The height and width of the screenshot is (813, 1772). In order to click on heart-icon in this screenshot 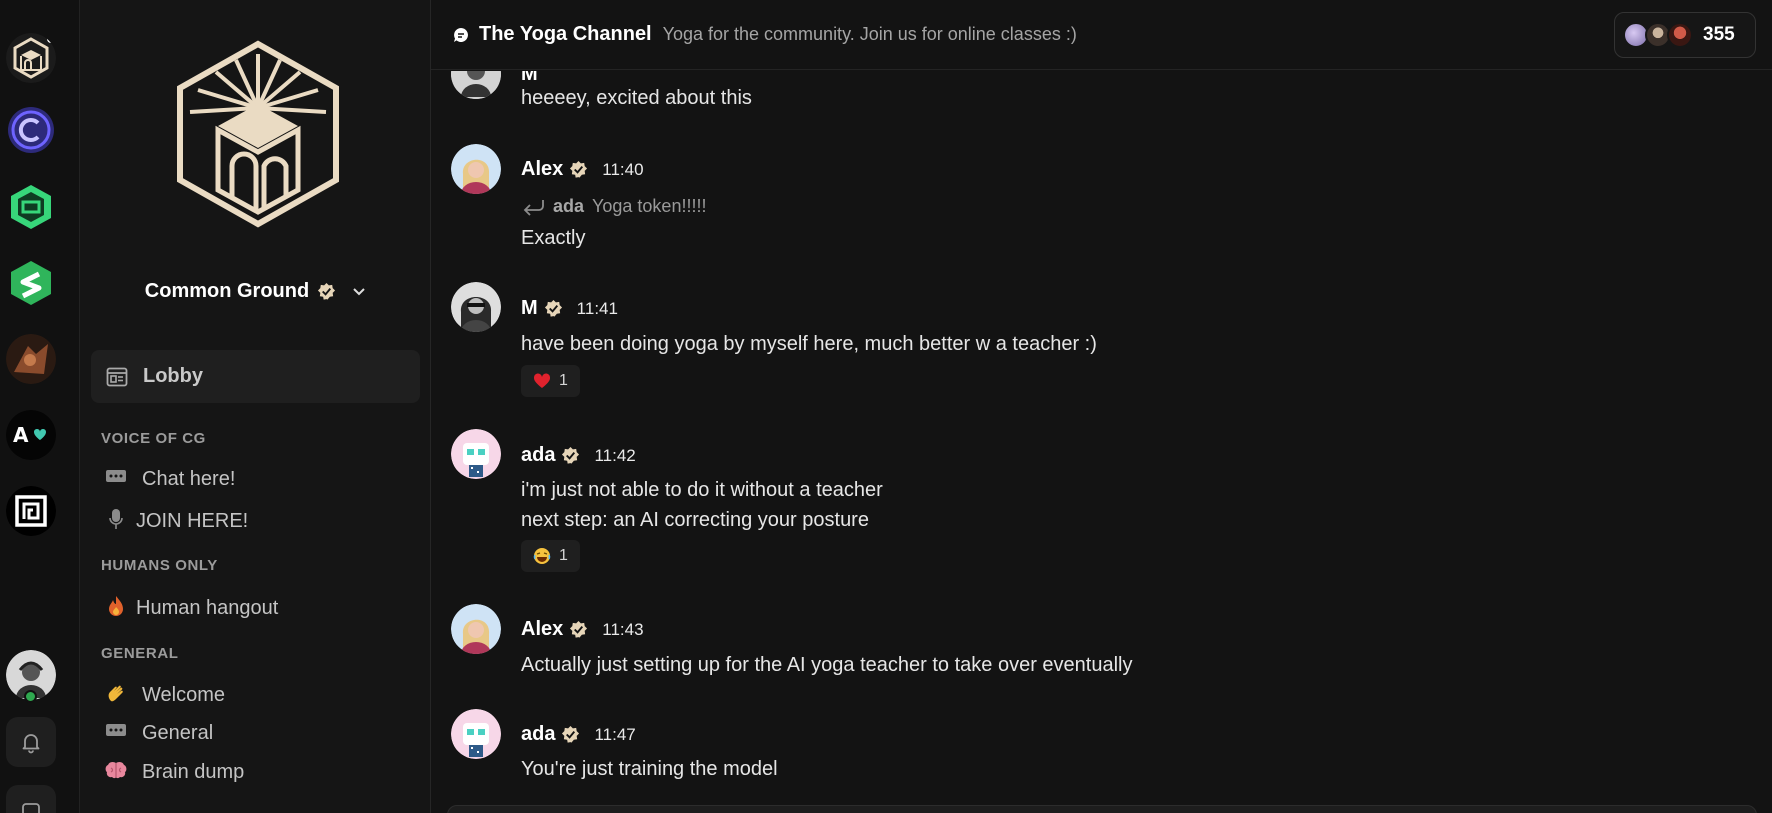, I will do `click(542, 380)`.